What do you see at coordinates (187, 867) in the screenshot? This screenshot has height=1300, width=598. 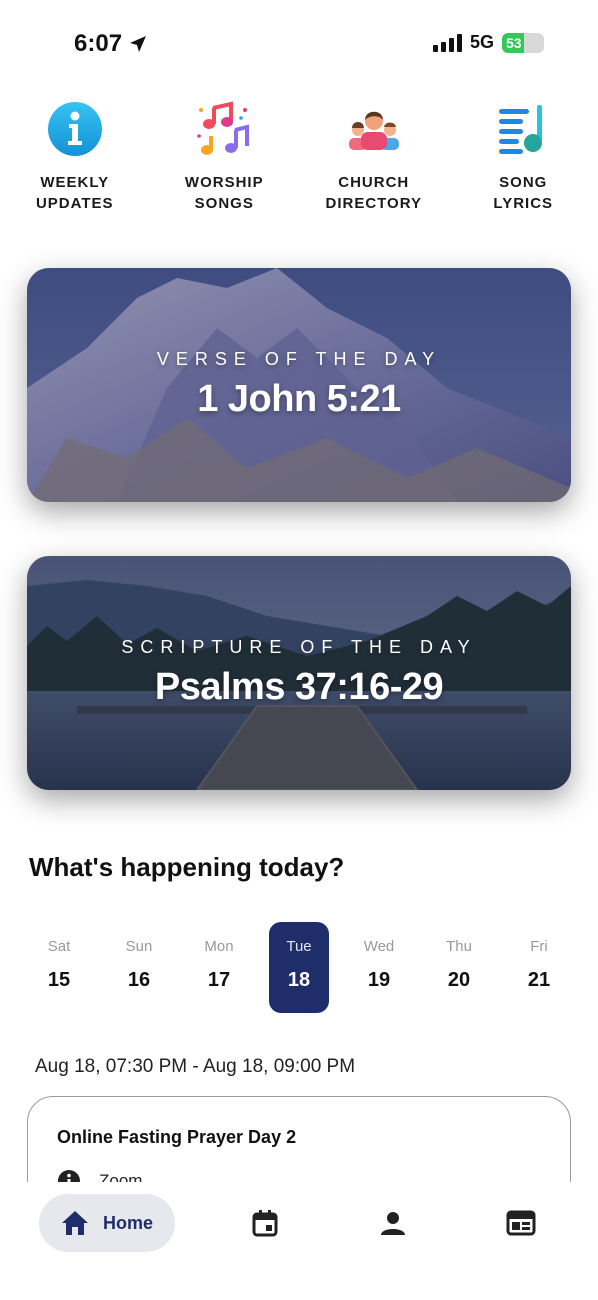 I see `section-title: What's happening today?` at bounding box center [187, 867].